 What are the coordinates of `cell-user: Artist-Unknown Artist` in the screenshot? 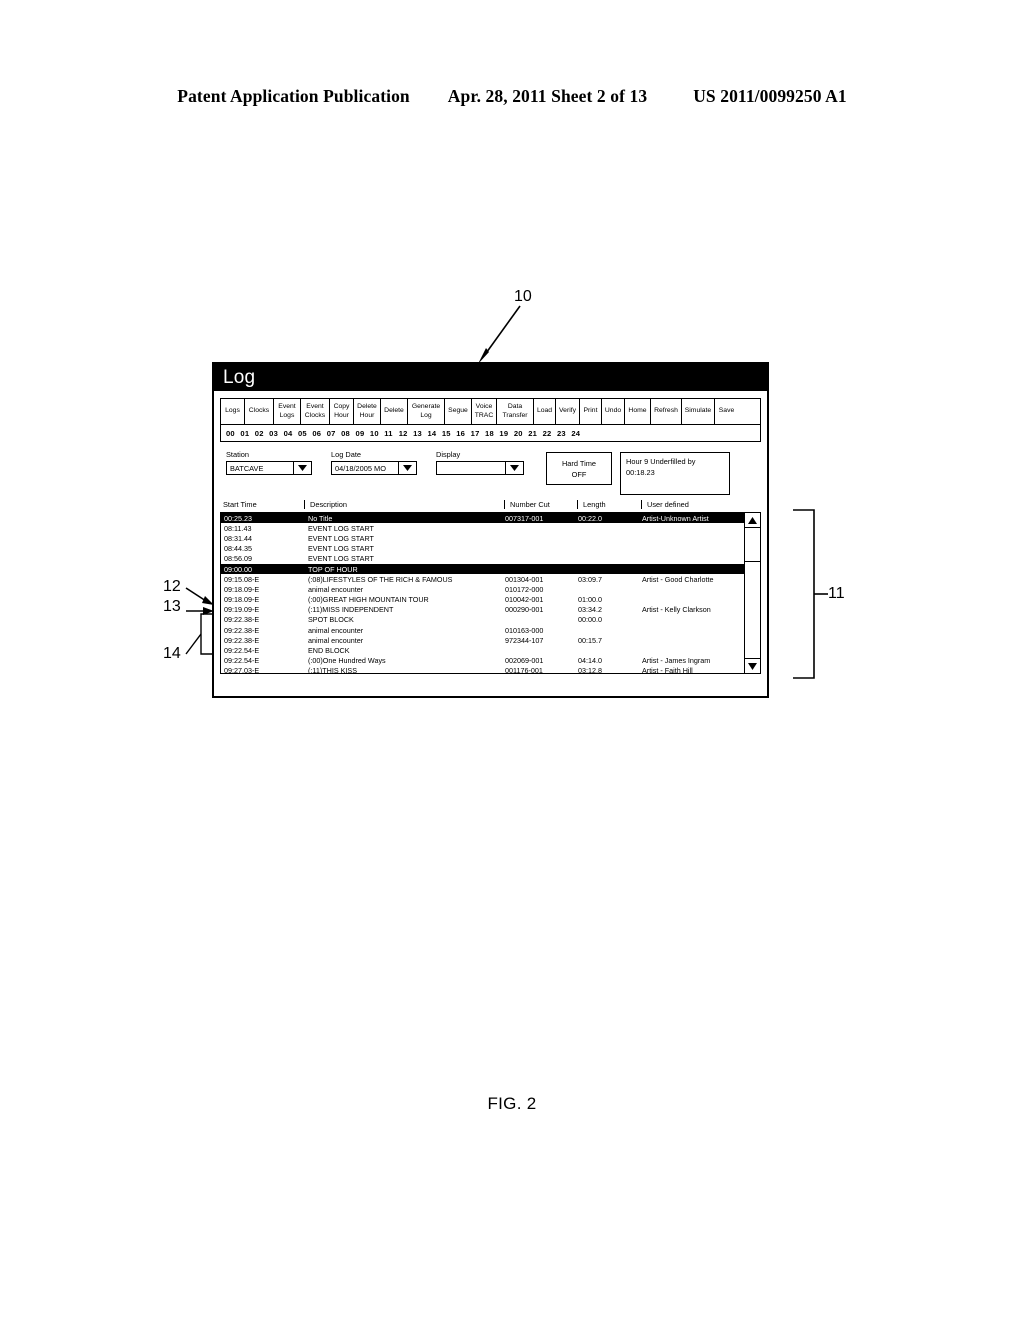 It's located at (675, 518).